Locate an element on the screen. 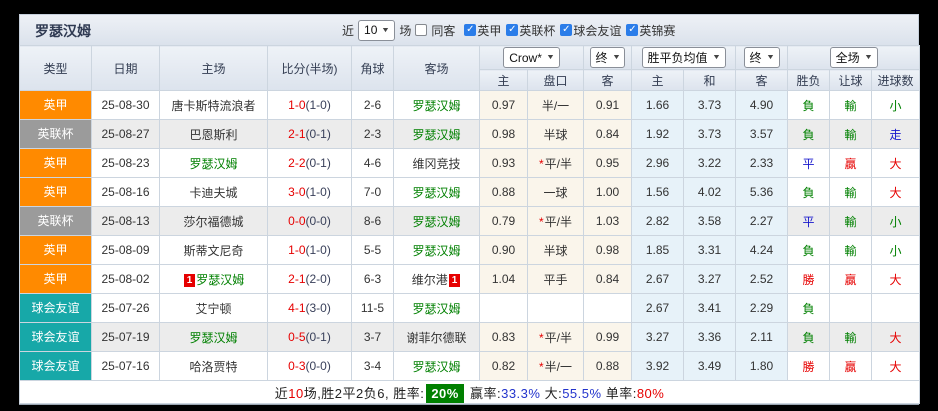 The height and width of the screenshot is (411, 938). asian-time-select: 终 ▼ is located at coordinates (607, 57).